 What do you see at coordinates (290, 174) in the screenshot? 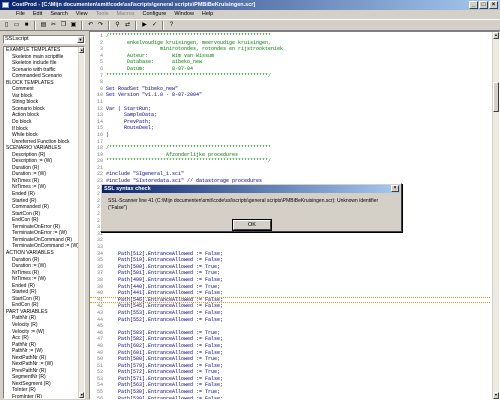
I see `code-line: 22 #include "SIgeneral_1.sci"` at bounding box center [290, 174].